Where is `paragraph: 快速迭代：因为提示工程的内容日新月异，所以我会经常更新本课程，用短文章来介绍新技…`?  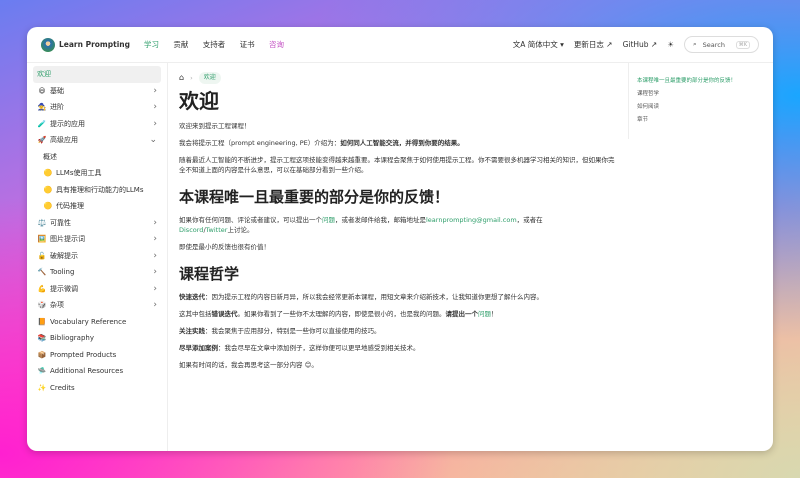
paragraph: 快速迭代：因为提示工程的内容日新月异，所以我会经常更新本课程，用短文章来介绍新技… is located at coordinates (361, 297).